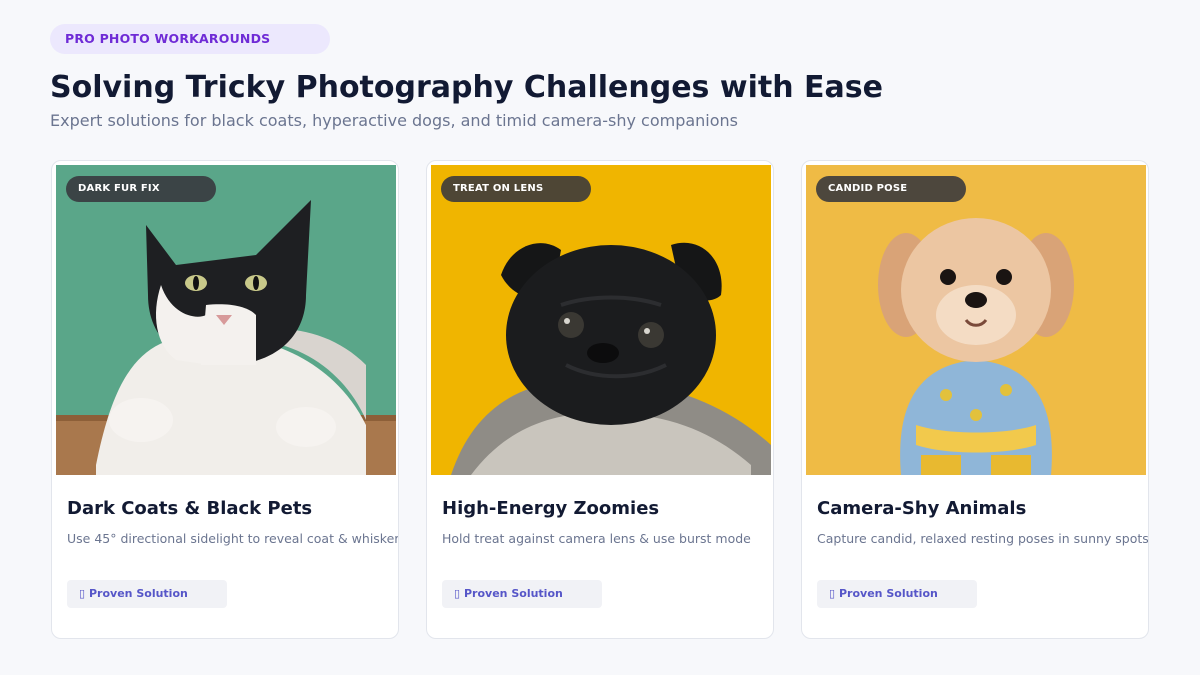 The height and width of the screenshot is (675, 1200). What do you see at coordinates (226, 320) in the screenshot?
I see `cat-photo` at bounding box center [226, 320].